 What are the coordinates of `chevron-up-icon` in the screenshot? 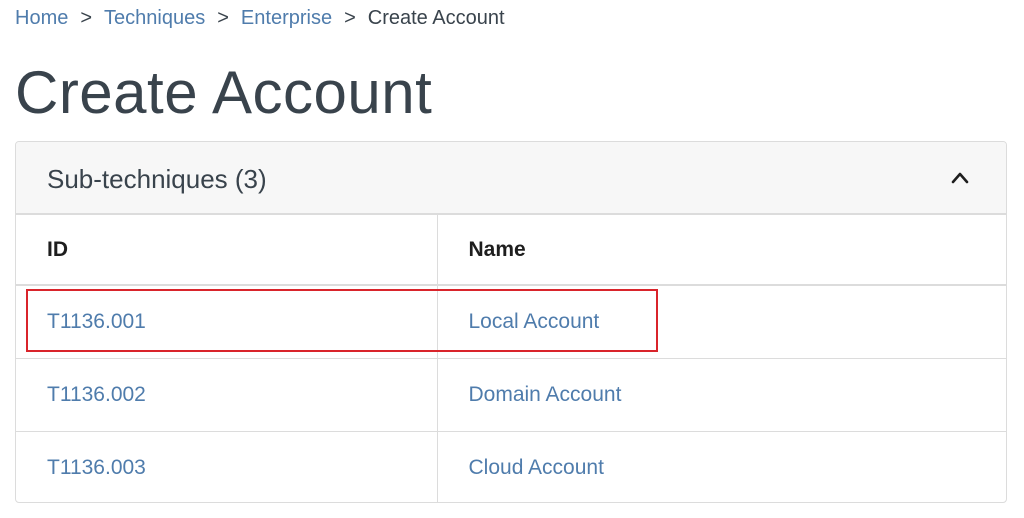 It's located at (960, 178).